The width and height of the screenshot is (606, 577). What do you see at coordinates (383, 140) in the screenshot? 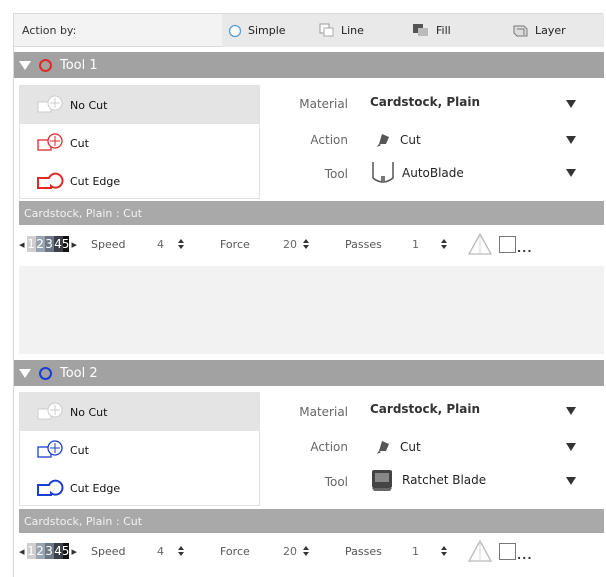
I see `cut-blade-icon` at bounding box center [383, 140].